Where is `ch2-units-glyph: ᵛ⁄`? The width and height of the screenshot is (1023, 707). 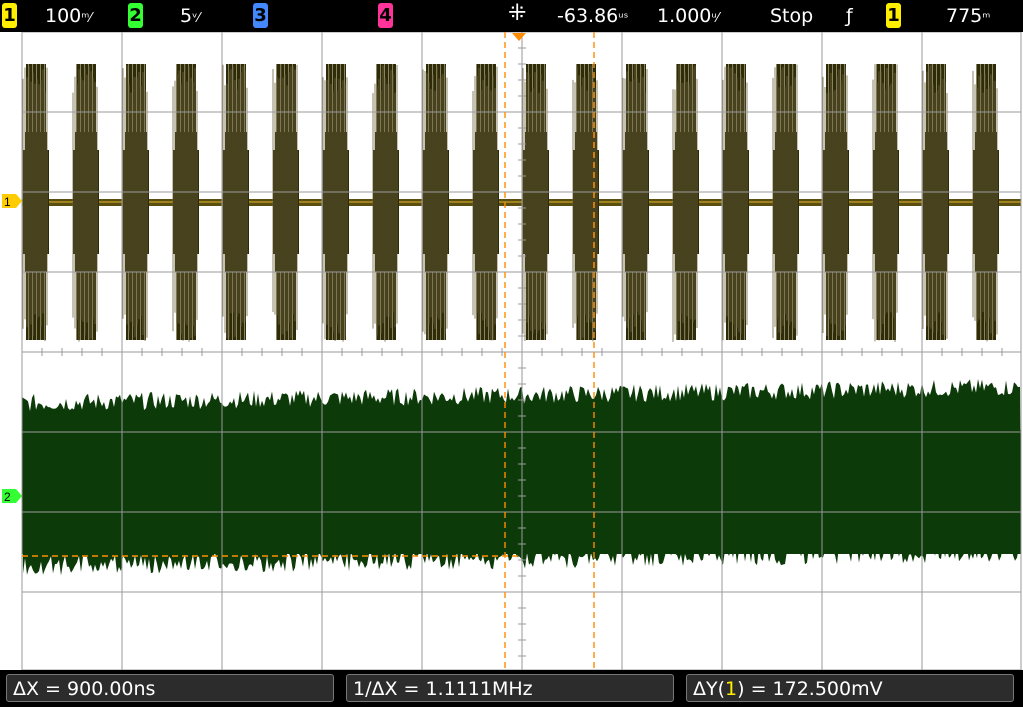
ch2-units-glyph: ᵛ⁄ is located at coordinates (196, 18).